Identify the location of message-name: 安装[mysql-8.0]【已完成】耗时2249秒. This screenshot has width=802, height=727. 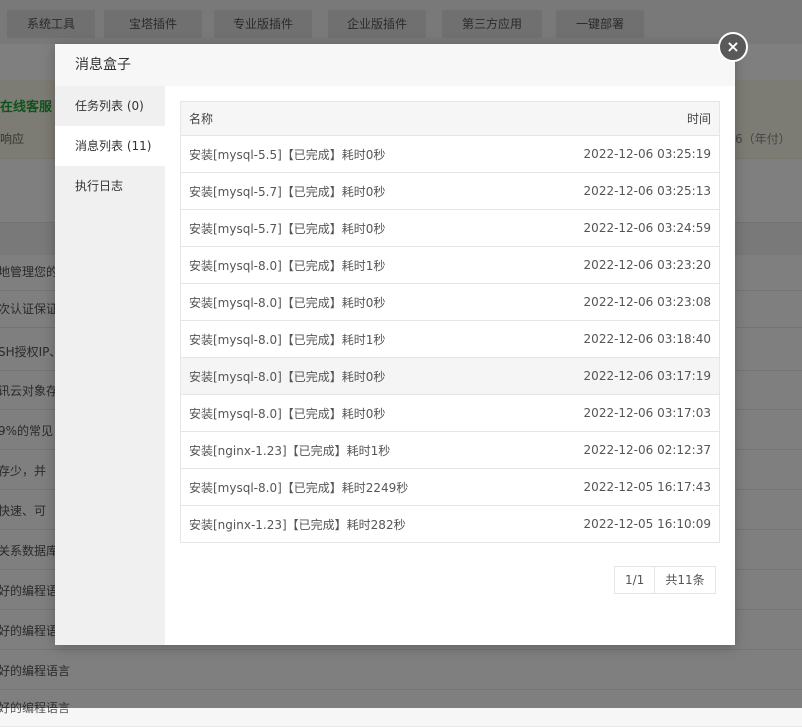
(348, 487).